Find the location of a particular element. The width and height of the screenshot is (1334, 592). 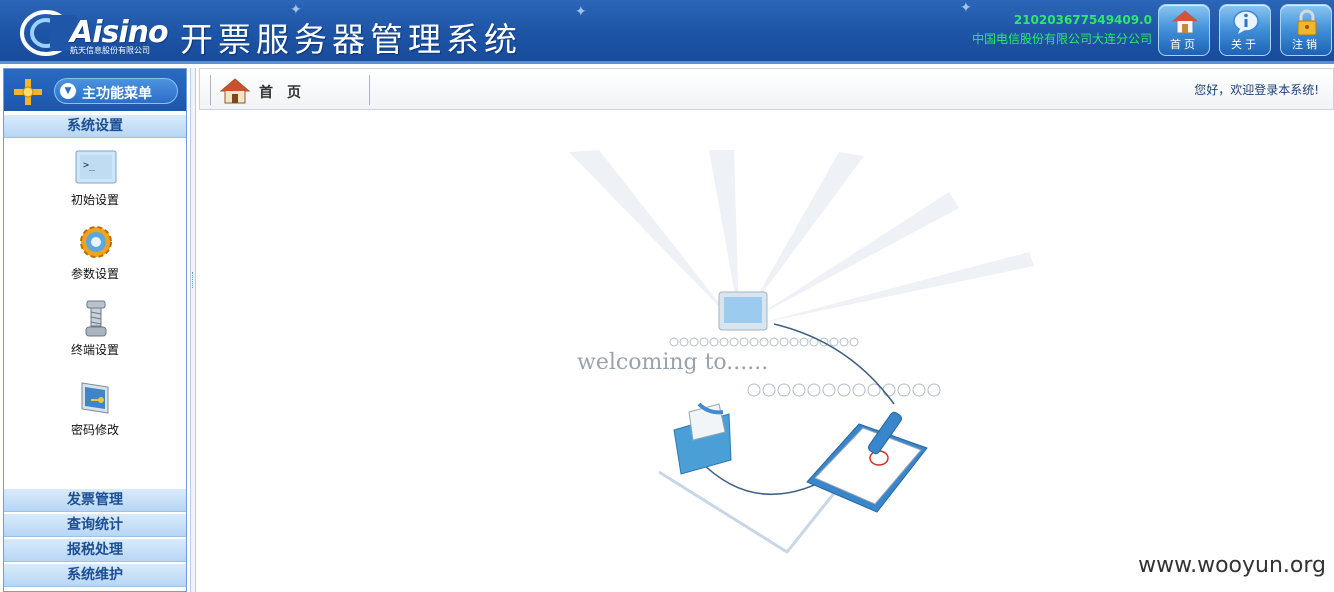

section-invoice-management: 发票管理 is located at coordinates (95, 500).